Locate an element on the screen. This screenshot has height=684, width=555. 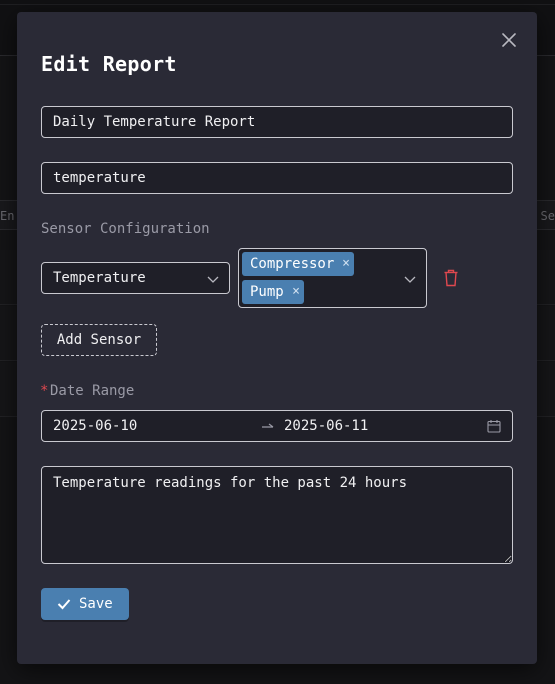
report-name-input is located at coordinates (277, 122).